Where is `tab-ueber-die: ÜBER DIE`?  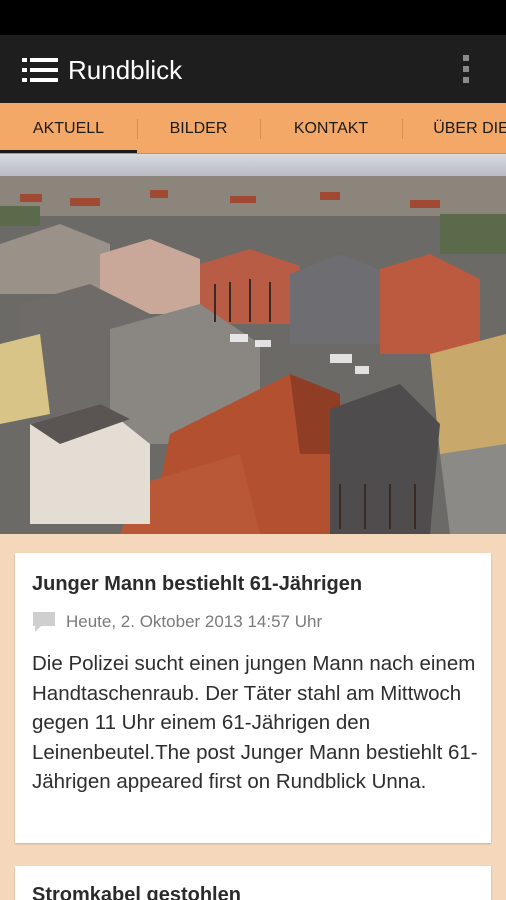
tab-ueber-die: ÜBER DIE is located at coordinates (454, 128).